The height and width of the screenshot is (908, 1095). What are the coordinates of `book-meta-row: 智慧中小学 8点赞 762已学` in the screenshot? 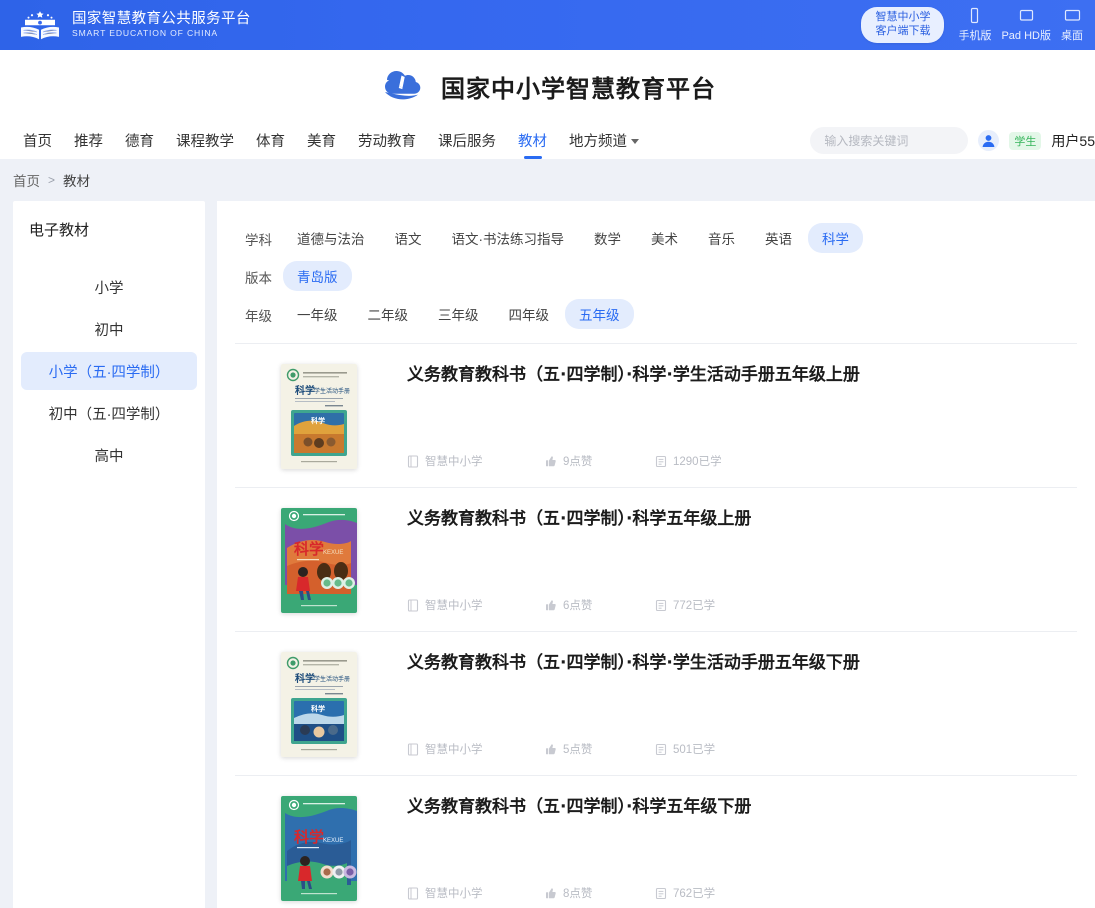 It's located at (742, 893).